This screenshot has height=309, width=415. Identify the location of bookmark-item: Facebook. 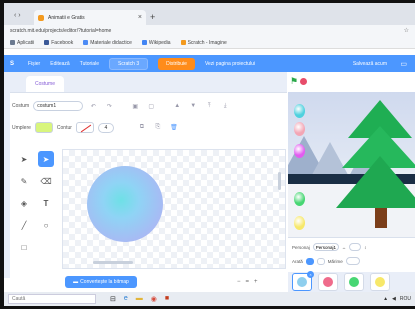
(58, 43).